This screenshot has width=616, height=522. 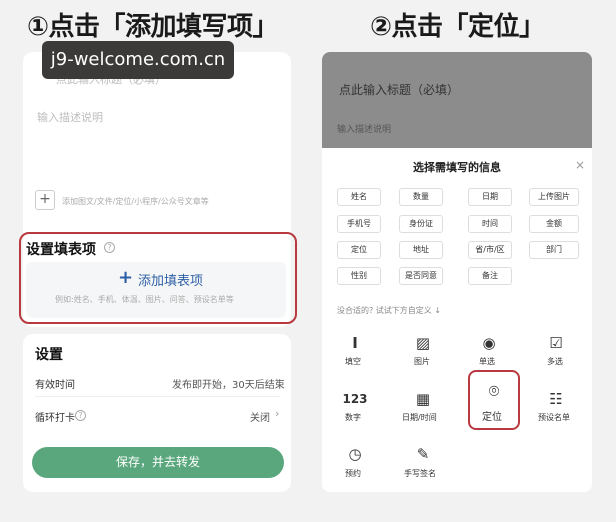 I want to click on chip-remark: 备注, so click(x=490, y=276).